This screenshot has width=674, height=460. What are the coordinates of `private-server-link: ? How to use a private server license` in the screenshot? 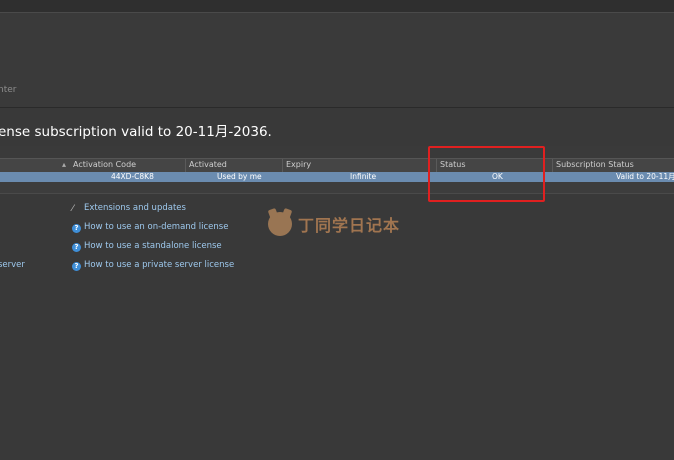 It's located at (153, 265).